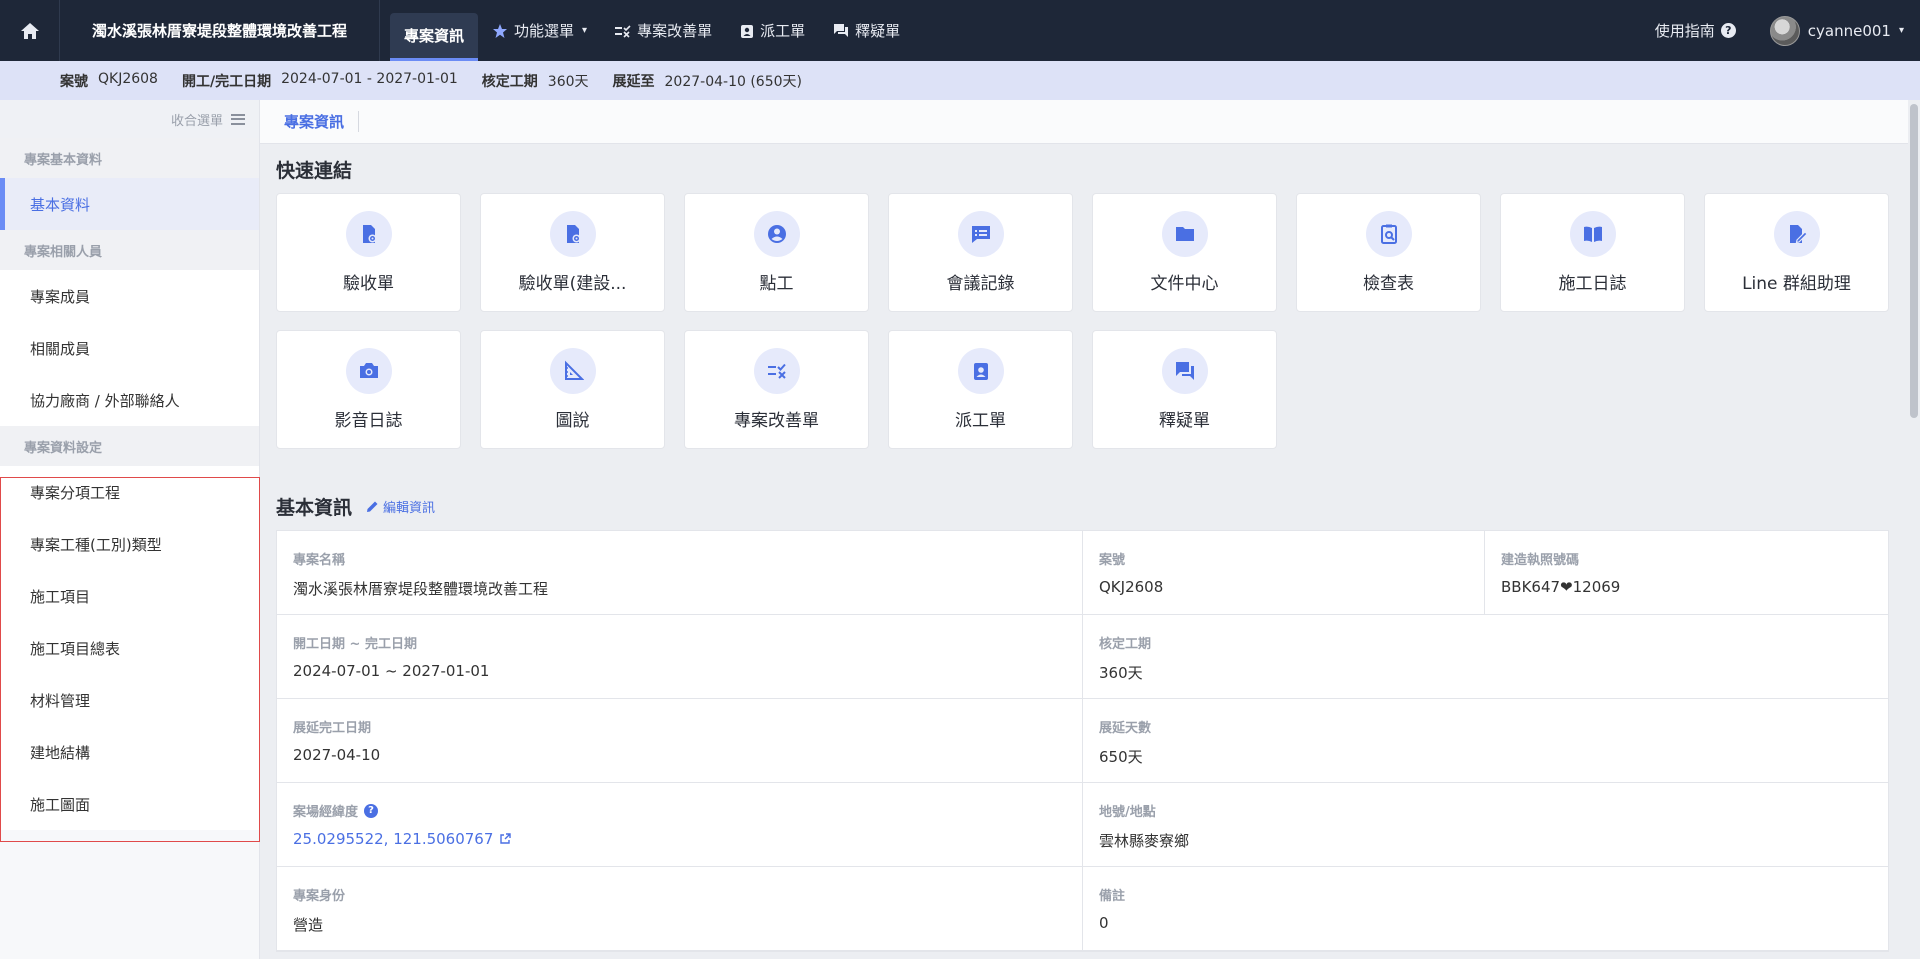  What do you see at coordinates (1485, 740) in the screenshot?
I see `field-extended-days: 展延天數 650天` at bounding box center [1485, 740].